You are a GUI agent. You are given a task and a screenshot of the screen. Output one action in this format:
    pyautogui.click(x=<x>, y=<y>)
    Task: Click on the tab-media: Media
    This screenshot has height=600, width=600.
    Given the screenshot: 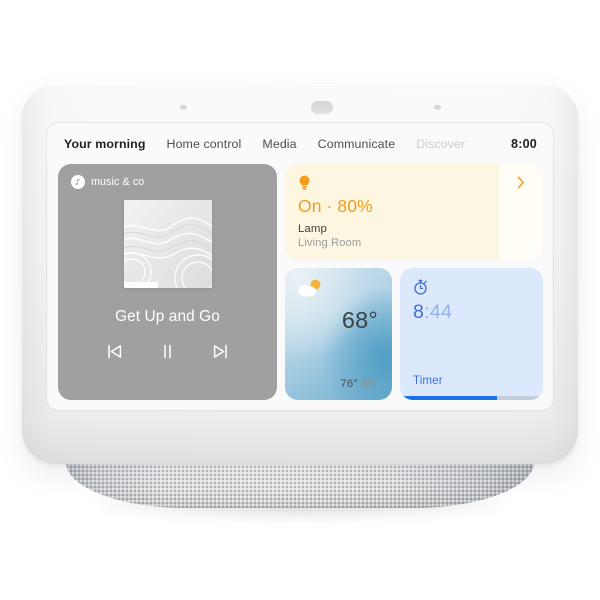 What is the action you would take?
    pyautogui.click(x=279, y=144)
    